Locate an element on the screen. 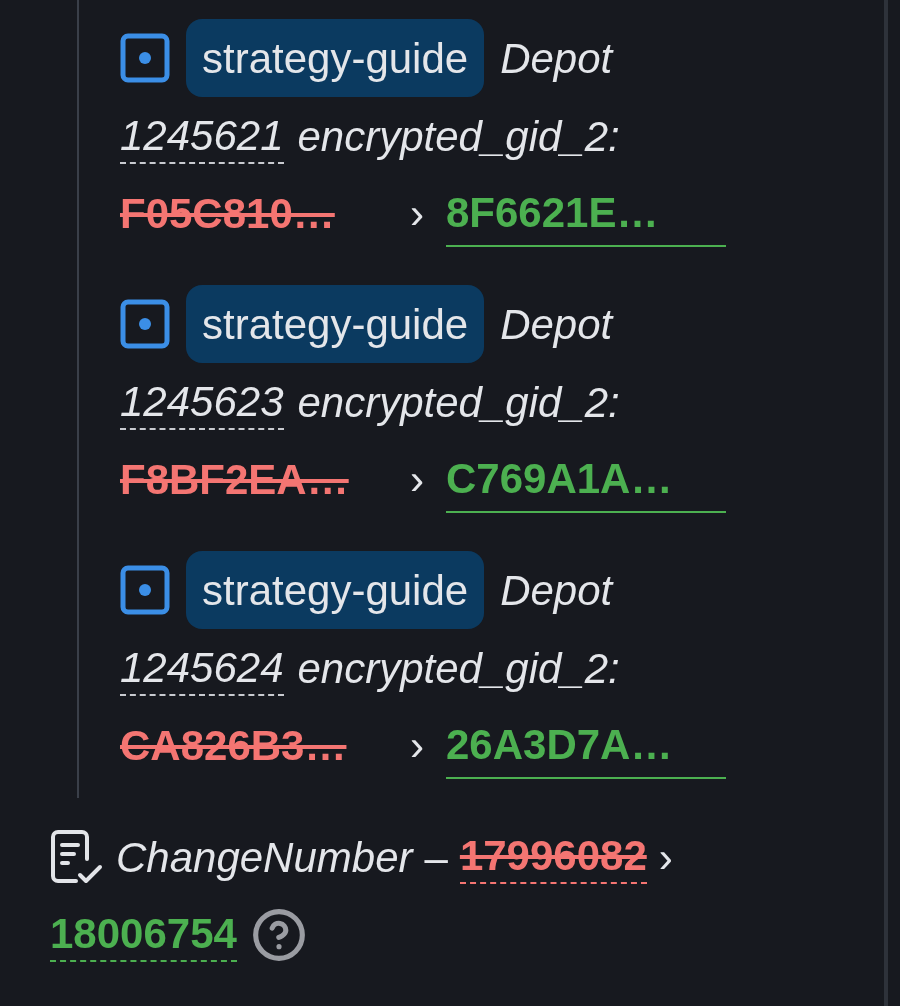 This screenshot has height=1006, width=900. change-number-label: ChangeNumber is located at coordinates (264, 857).